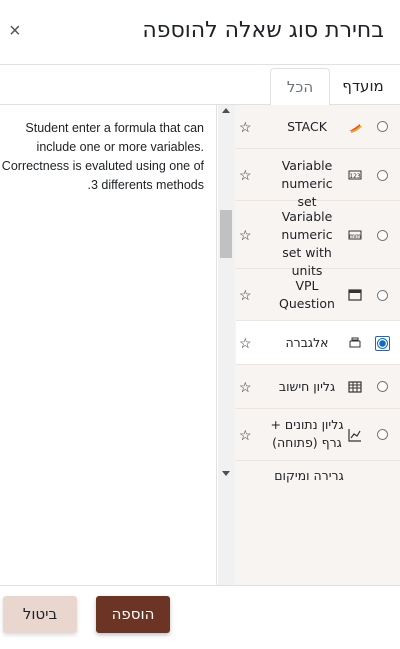  Describe the element at coordinates (355, 343) in the screenshot. I see `algebra-icon` at that location.